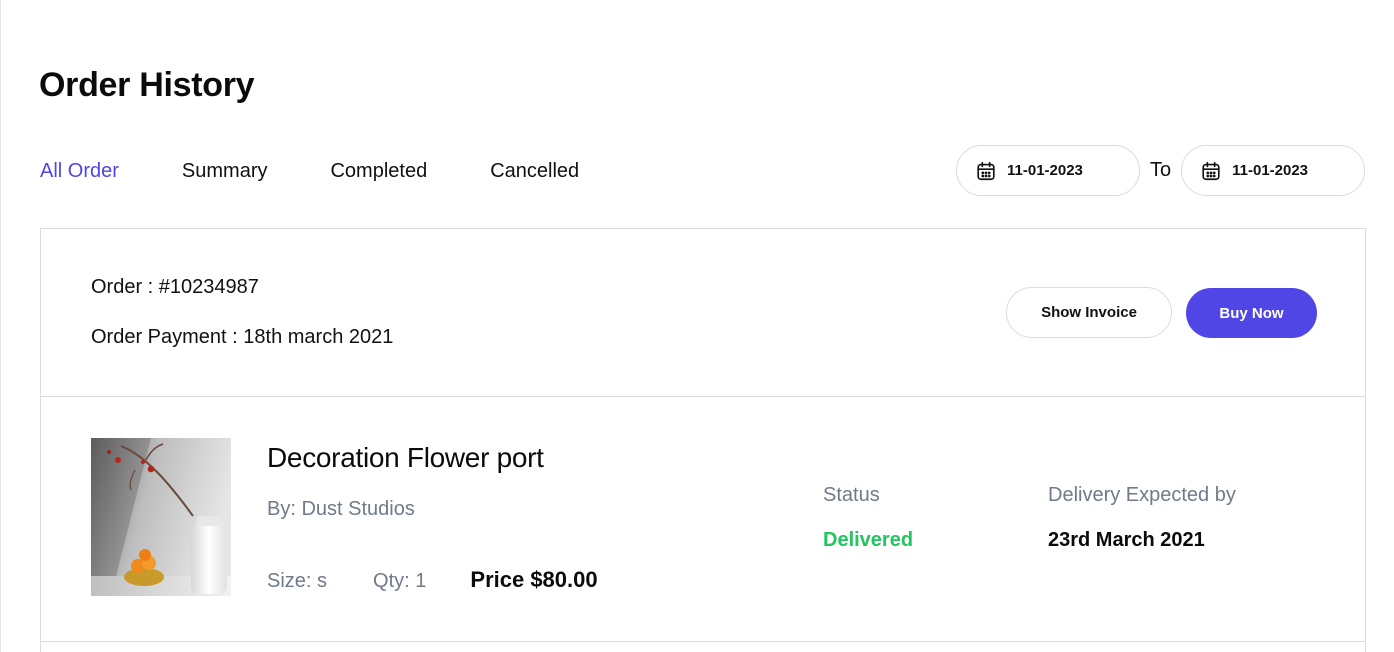 The width and height of the screenshot is (1394, 652). Describe the element at coordinates (534, 579) in the screenshot. I see `product-price: Price $80.00` at that location.